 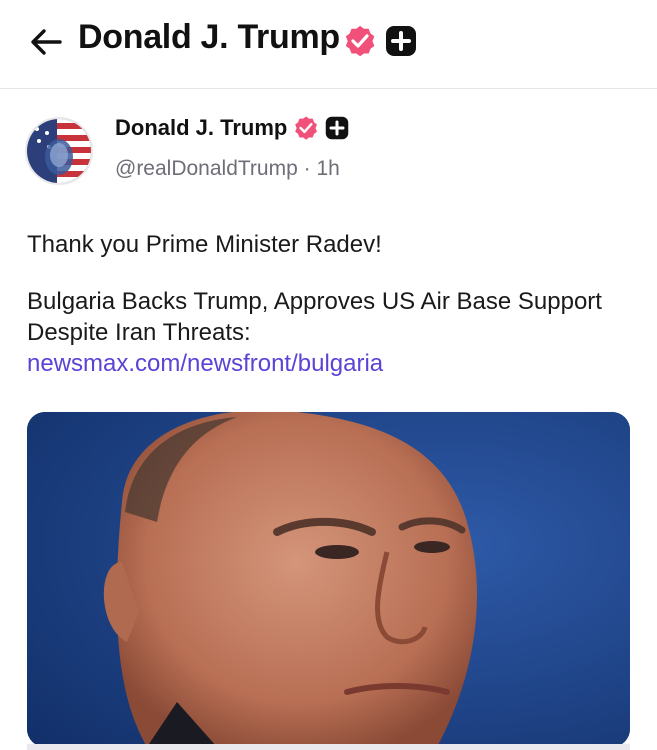 I want to click on post-time: 1h, so click(x=327, y=168).